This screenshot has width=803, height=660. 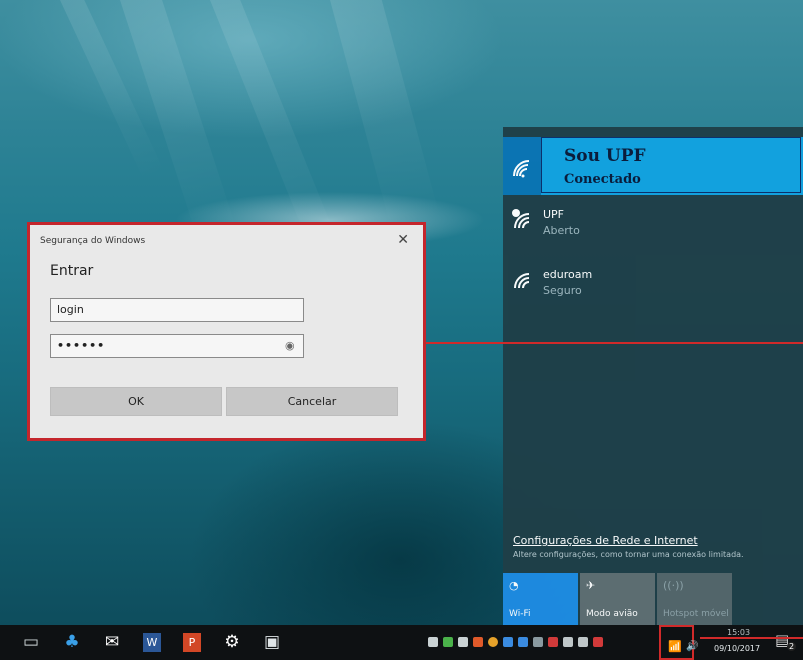 I want to click on airplane-icon: ✈, so click(x=591, y=585).